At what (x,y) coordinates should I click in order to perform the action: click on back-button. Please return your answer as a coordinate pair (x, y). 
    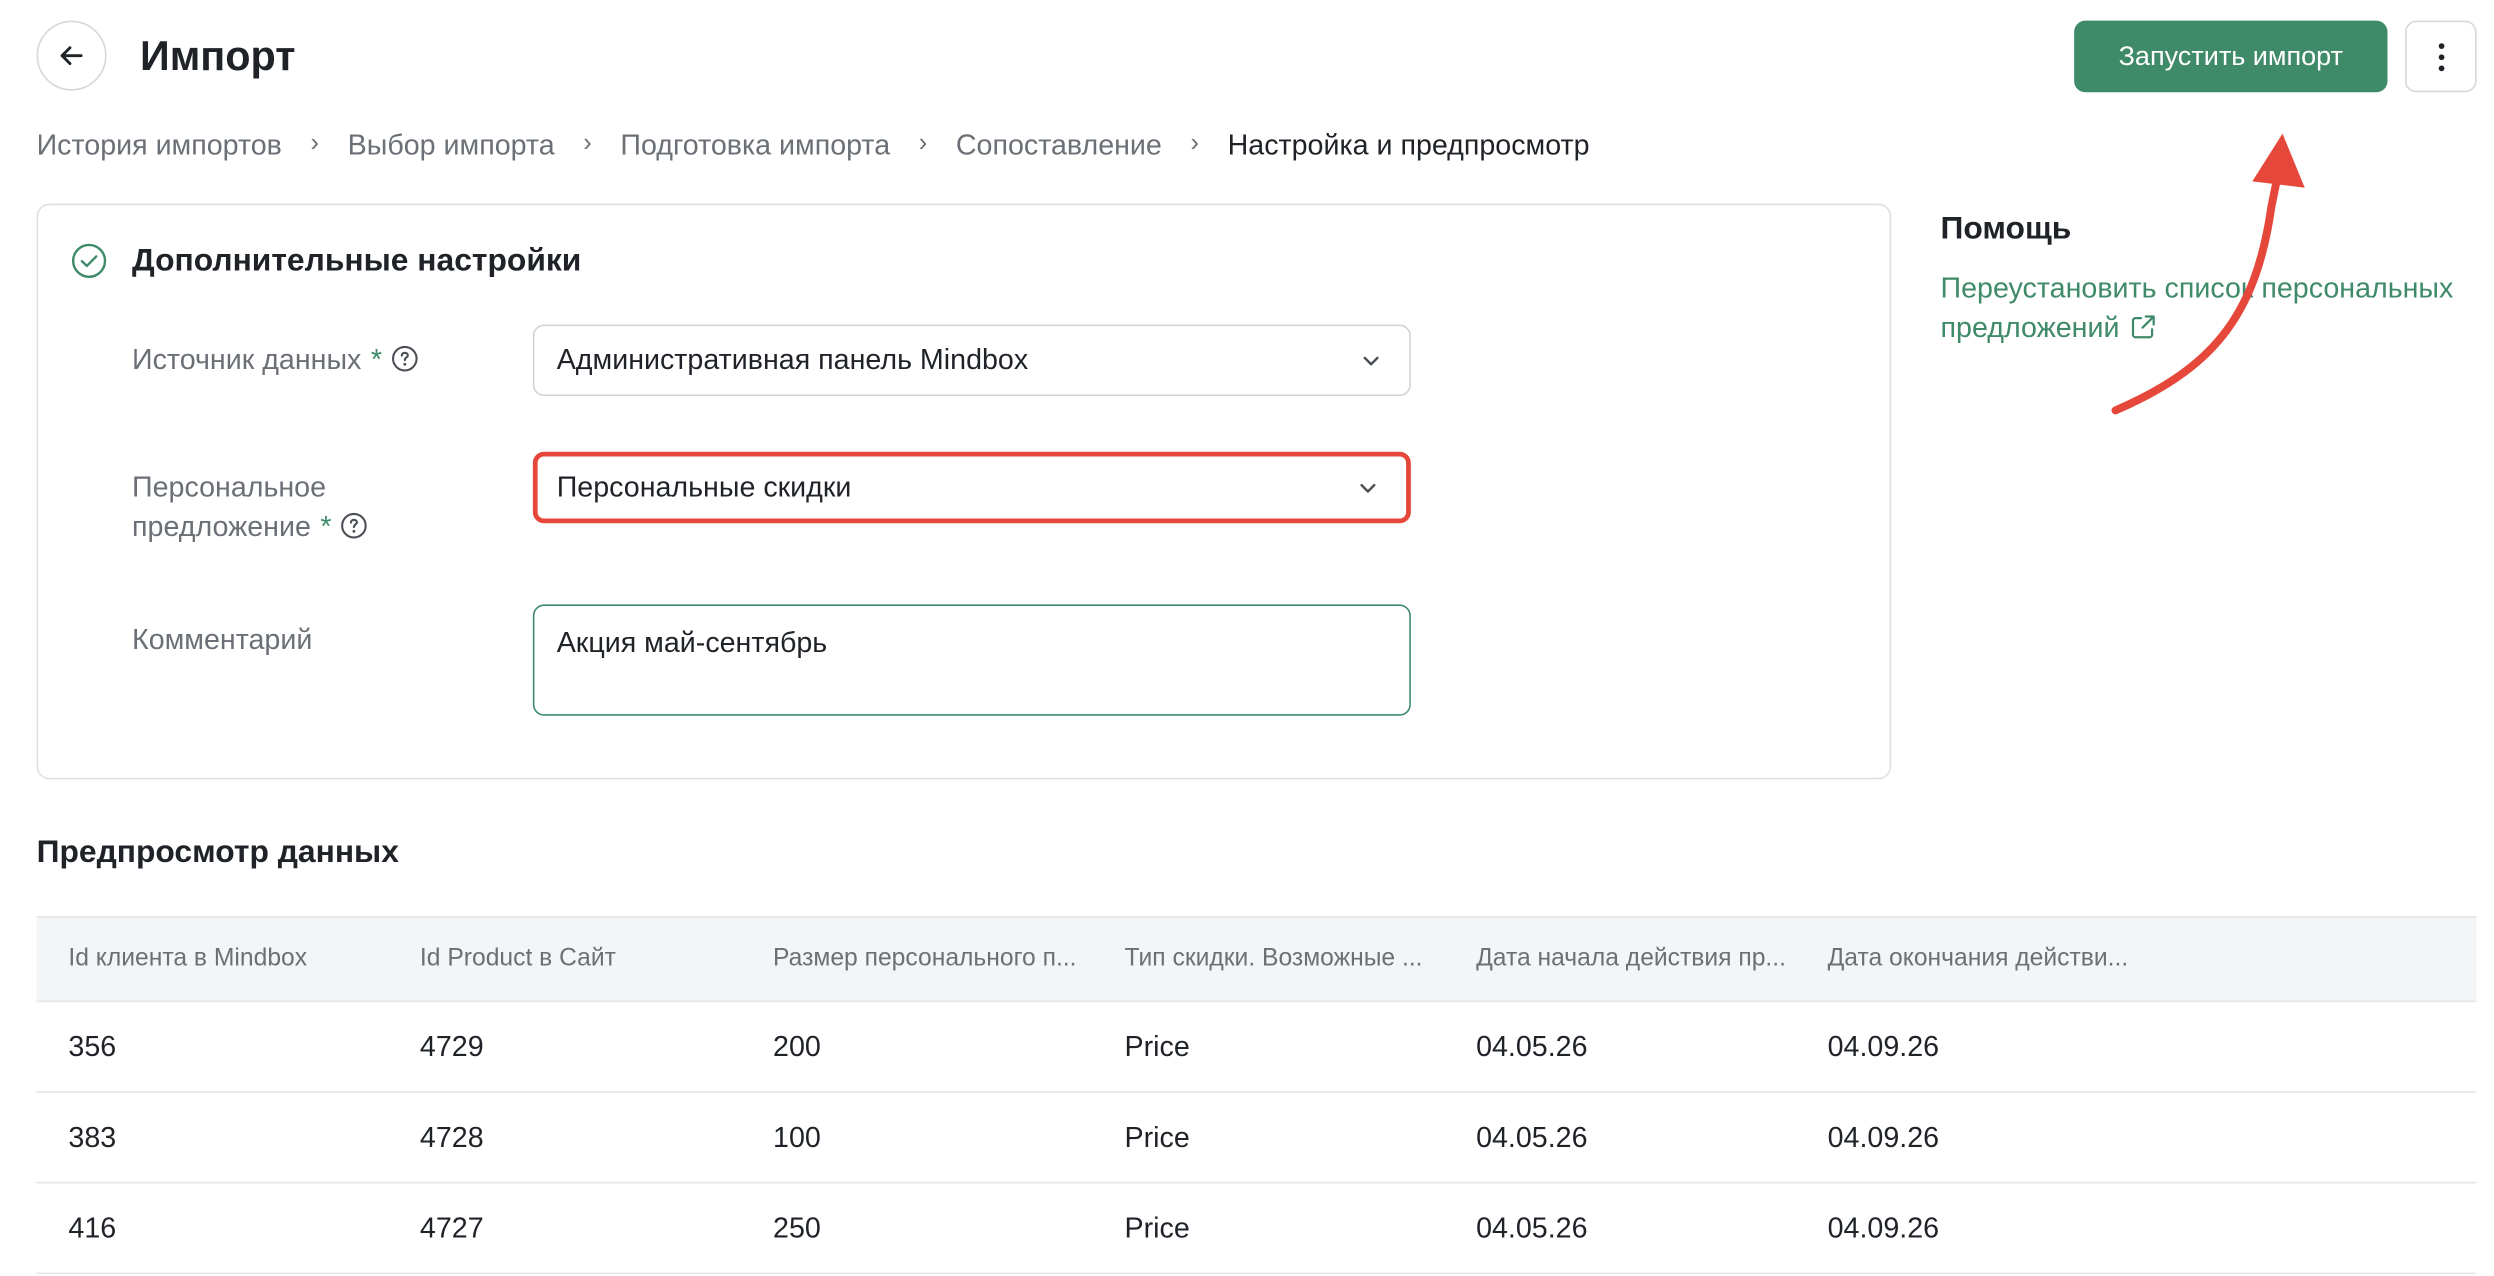
    Looking at the image, I should click on (71, 55).